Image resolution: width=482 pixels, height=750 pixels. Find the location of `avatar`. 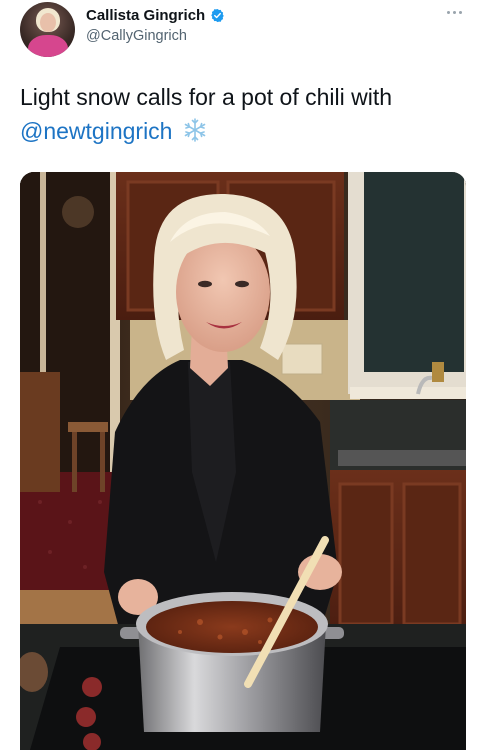

avatar is located at coordinates (47, 29).